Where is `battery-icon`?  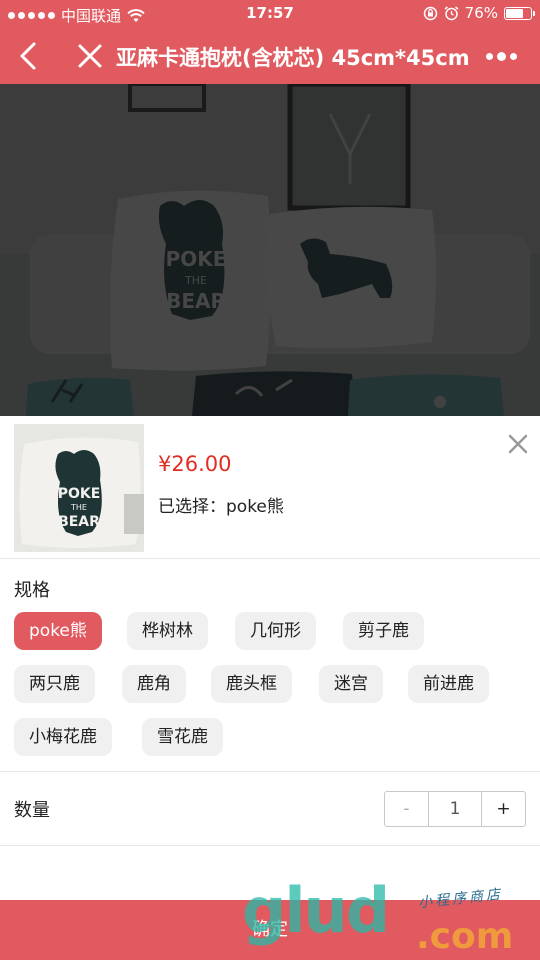 battery-icon is located at coordinates (519, 13).